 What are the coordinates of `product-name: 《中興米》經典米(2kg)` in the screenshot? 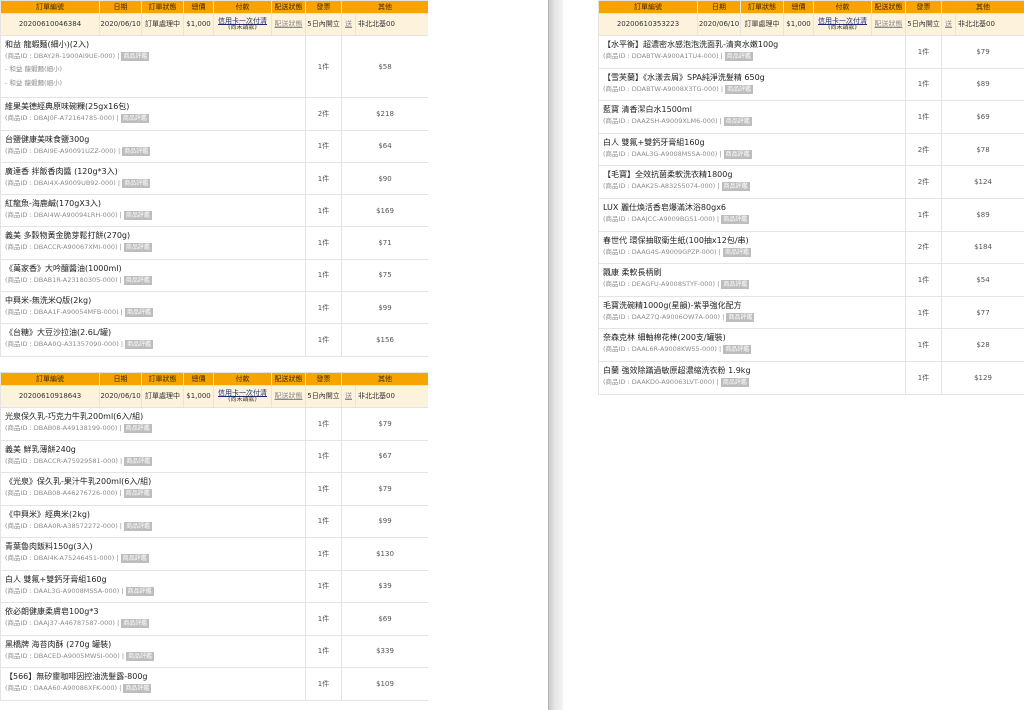 It's located at (153, 515).